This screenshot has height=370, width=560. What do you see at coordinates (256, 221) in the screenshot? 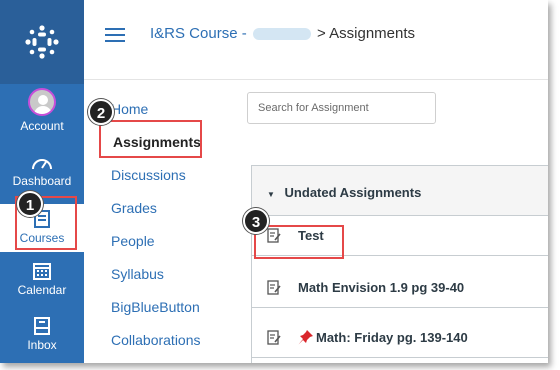
I see `step-badge-3: 3` at bounding box center [256, 221].